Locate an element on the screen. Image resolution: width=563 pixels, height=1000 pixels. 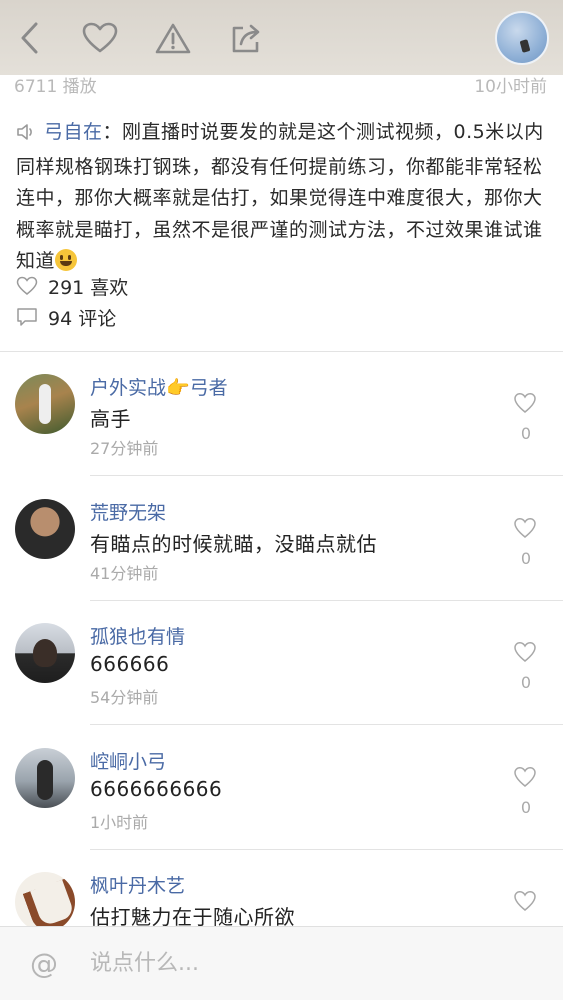
post-author: 弓自在 is located at coordinates (73, 132).